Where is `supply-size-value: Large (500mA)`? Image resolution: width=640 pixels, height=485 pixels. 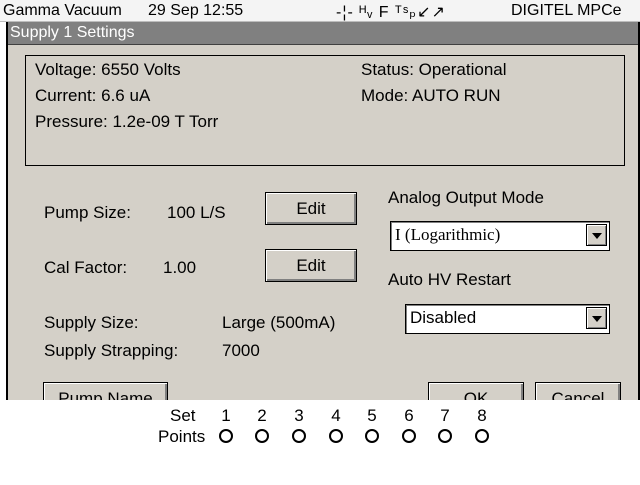 supply-size-value: Large (500mA) is located at coordinates (279, 322).